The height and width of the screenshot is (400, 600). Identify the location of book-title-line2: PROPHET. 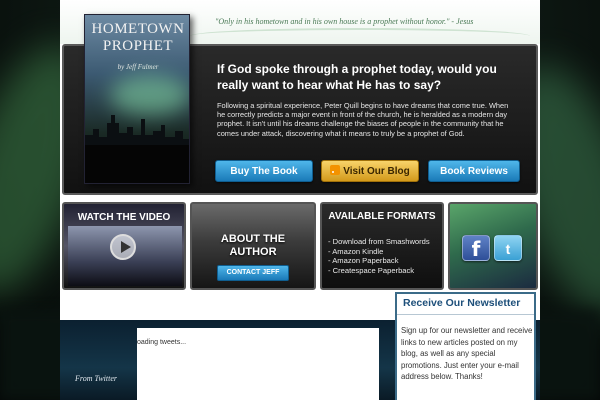
(138, 46).